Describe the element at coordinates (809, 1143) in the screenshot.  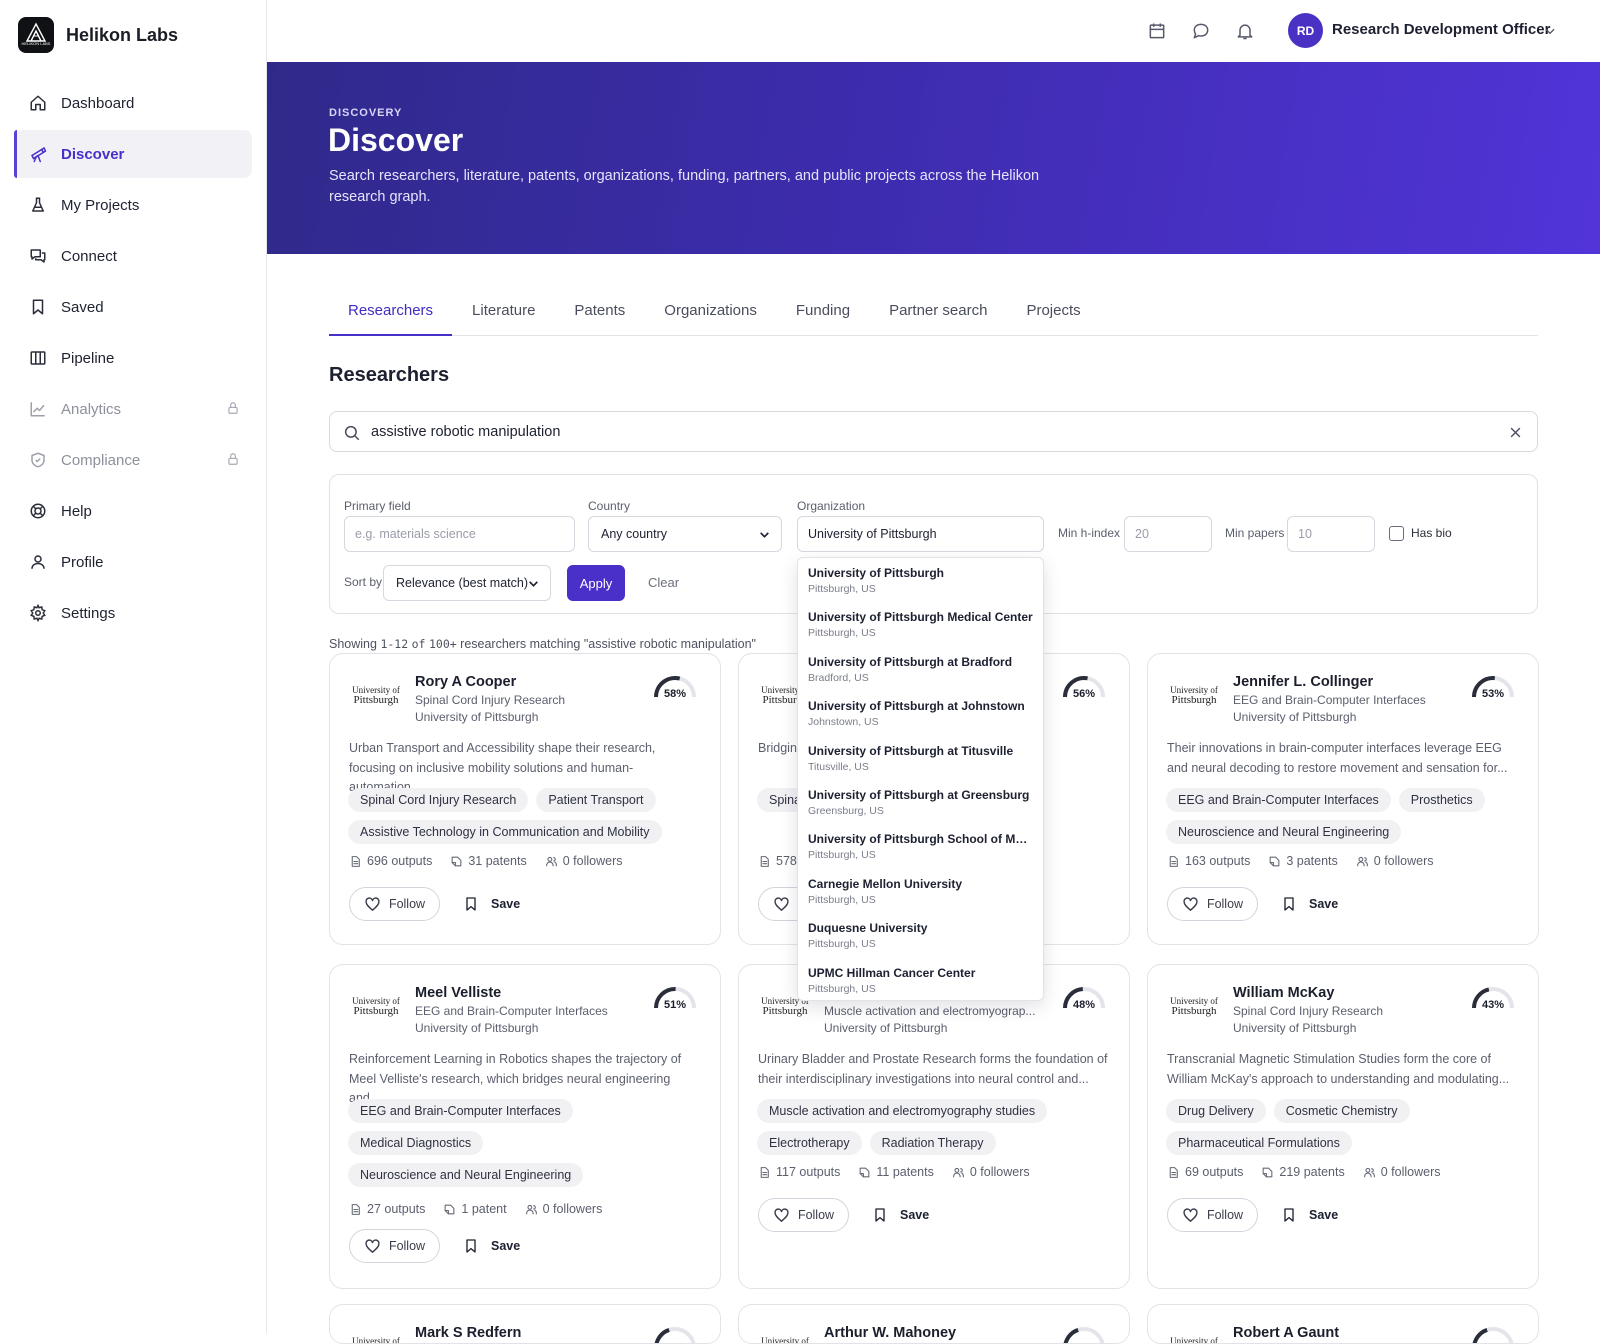
I see `topic-chip: Electrotherapy` at that location.